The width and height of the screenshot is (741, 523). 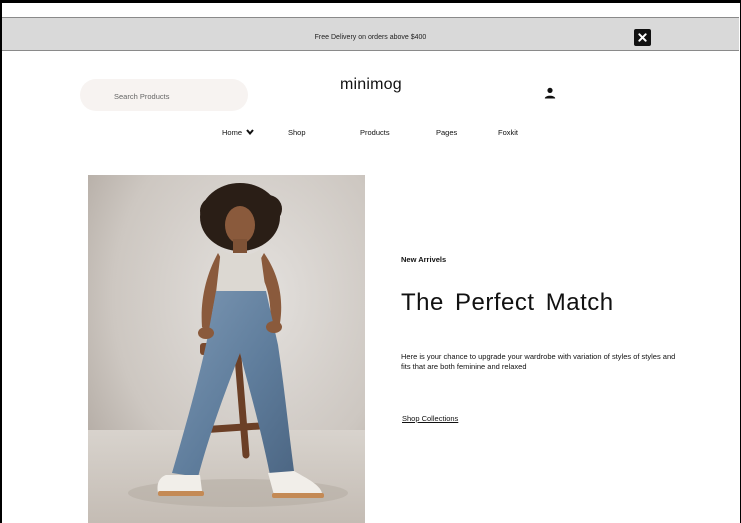 What do you see at coordinates (250, 132) in the screenshot?
I see `chevron-down-icon` at bounding box center [250, 132].